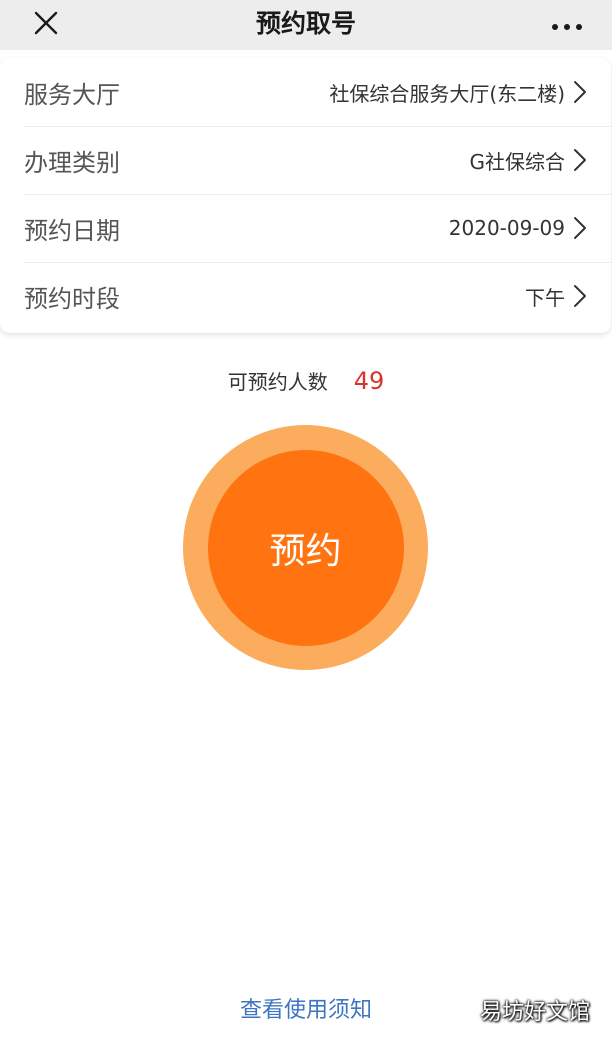 The height and width of the screenshot is (1043, 612). What do you see at coordinates (545, 297) in the screenshot?
I see `row-value: 下午` at bounding box center [545, 297].